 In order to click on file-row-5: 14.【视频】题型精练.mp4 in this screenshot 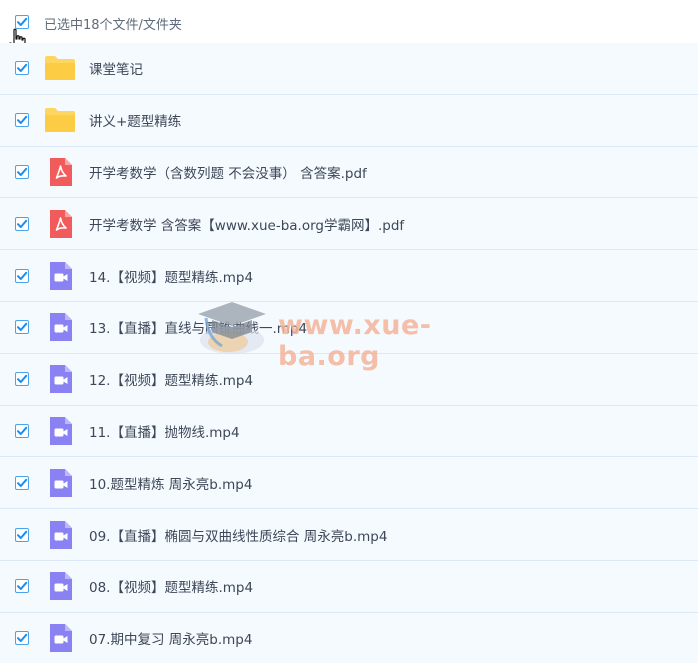, I will do `click(349, 276)`.